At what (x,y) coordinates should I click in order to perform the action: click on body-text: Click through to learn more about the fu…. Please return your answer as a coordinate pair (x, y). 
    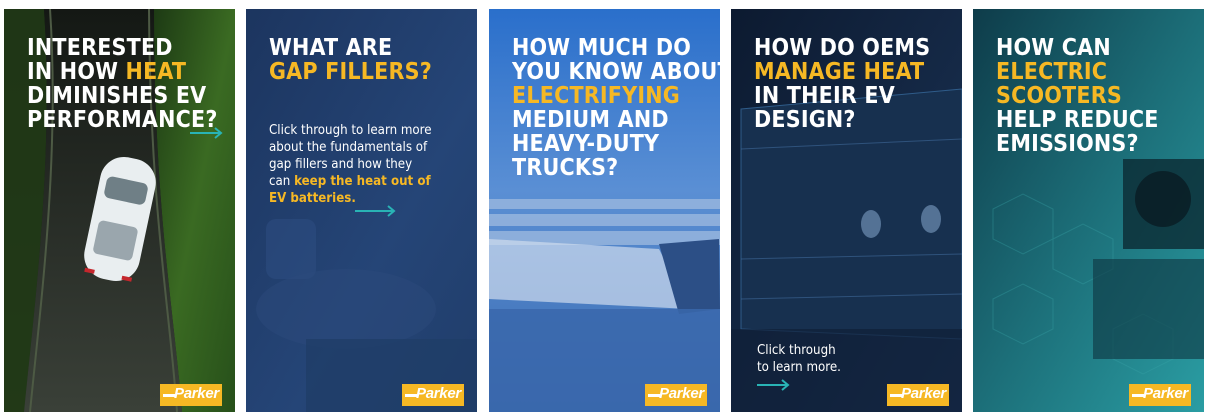
    Looking at the image, I should click on (350, 164).